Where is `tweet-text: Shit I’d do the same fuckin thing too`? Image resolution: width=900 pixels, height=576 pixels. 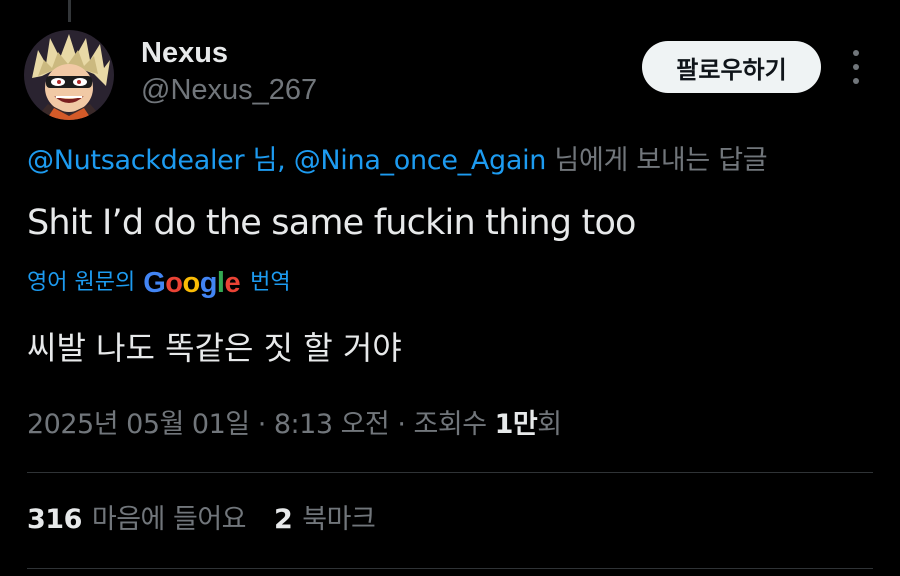
tweet-text: Shit I’d do the same fuckin thing too is located at coordinates (331, 223).